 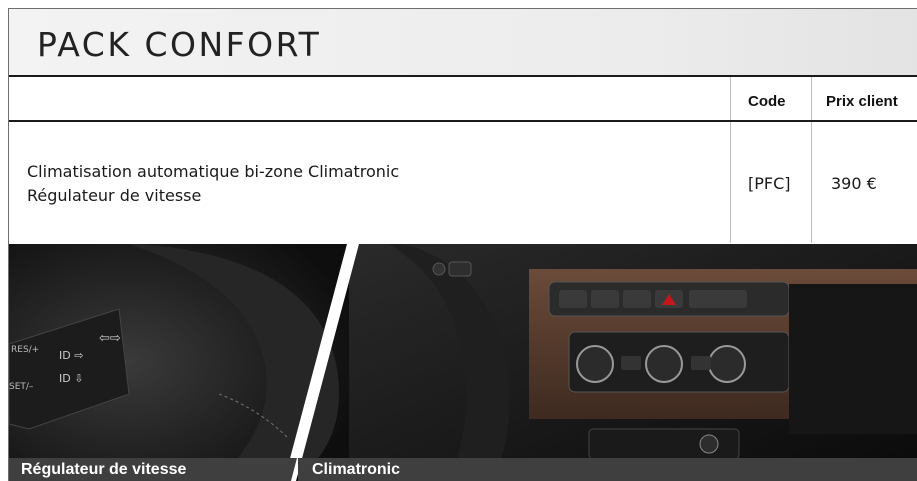 What do you see at coordinates (862, 101) in the screenshot?
I see `header-price: Prix client` at bounding box center [862, 101].